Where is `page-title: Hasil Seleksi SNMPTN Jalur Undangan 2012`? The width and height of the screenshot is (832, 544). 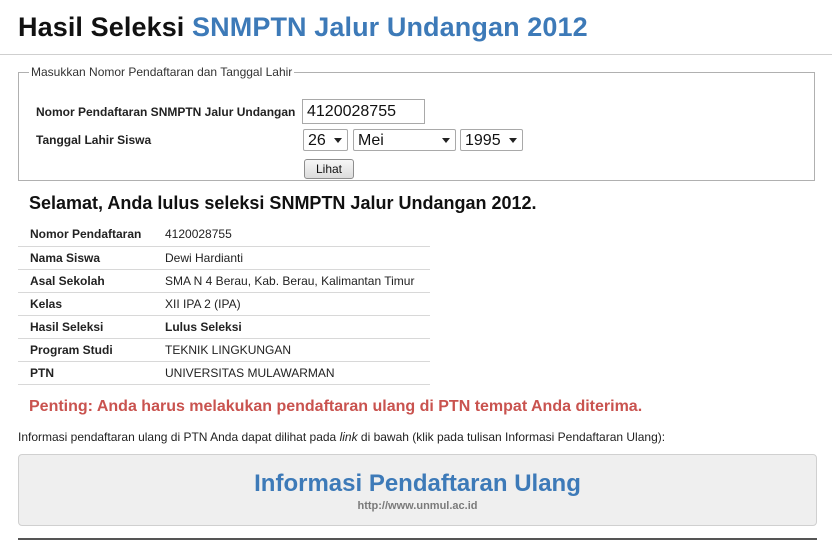
page-title: Hasil Seleksi SNMPTN Jalur Undangan 2012 is located at coordinates (425, 27).